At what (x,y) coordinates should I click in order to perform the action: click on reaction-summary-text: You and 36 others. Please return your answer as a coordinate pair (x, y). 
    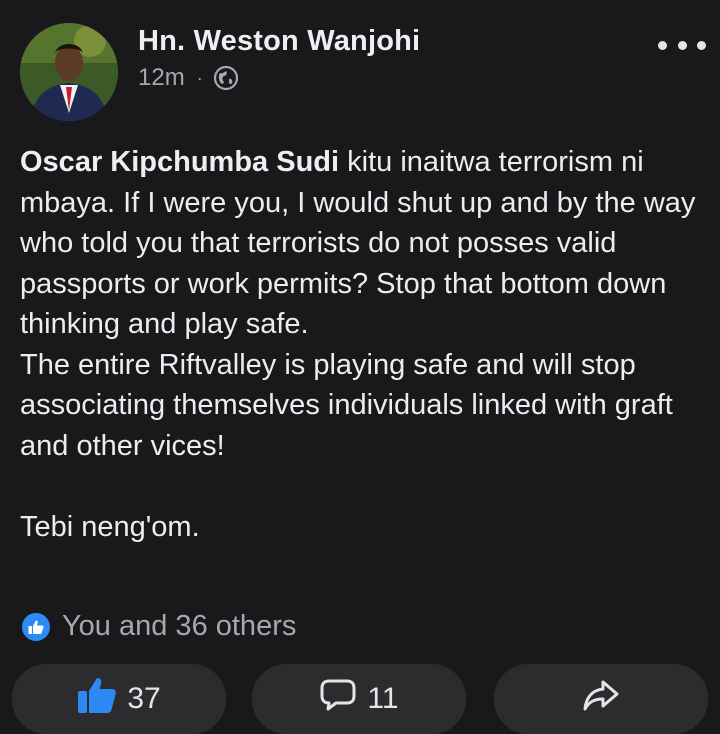
    Looking at the image, I should click on (179, 626).